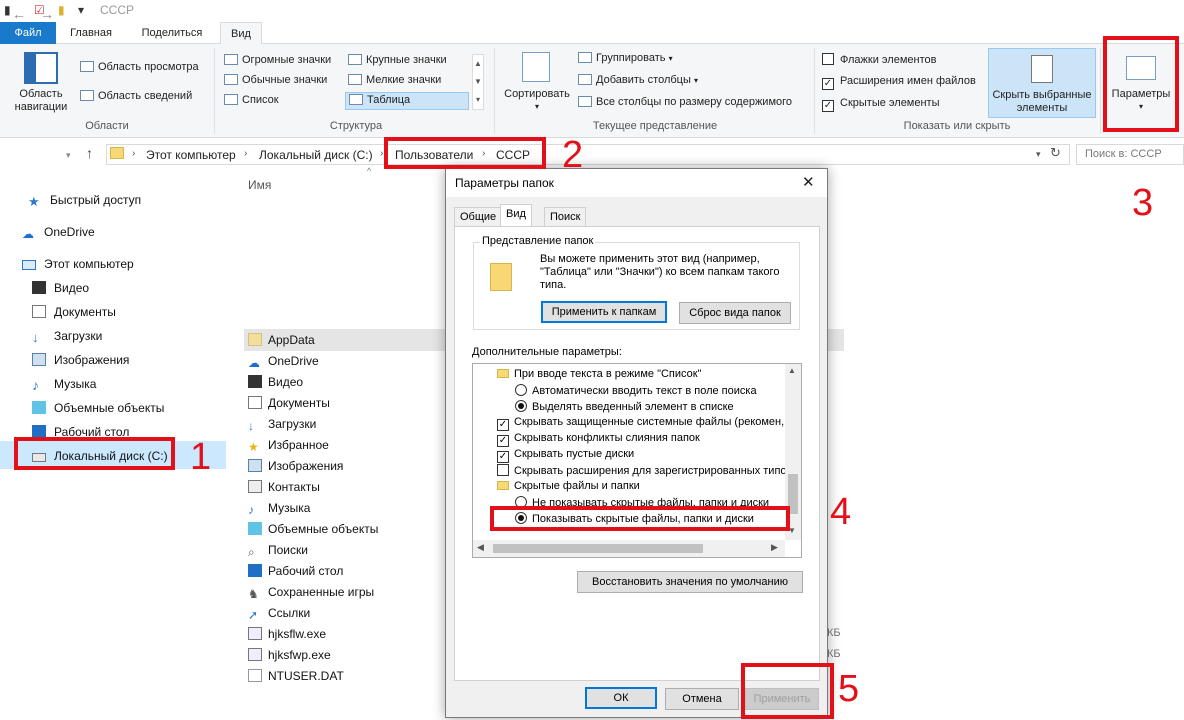 The width and height of the screenshot is (1184, 720). Describe the element at coordinates (625, 58) in the screenshot. I see `group-by-button: Группировать ▾` at that location.